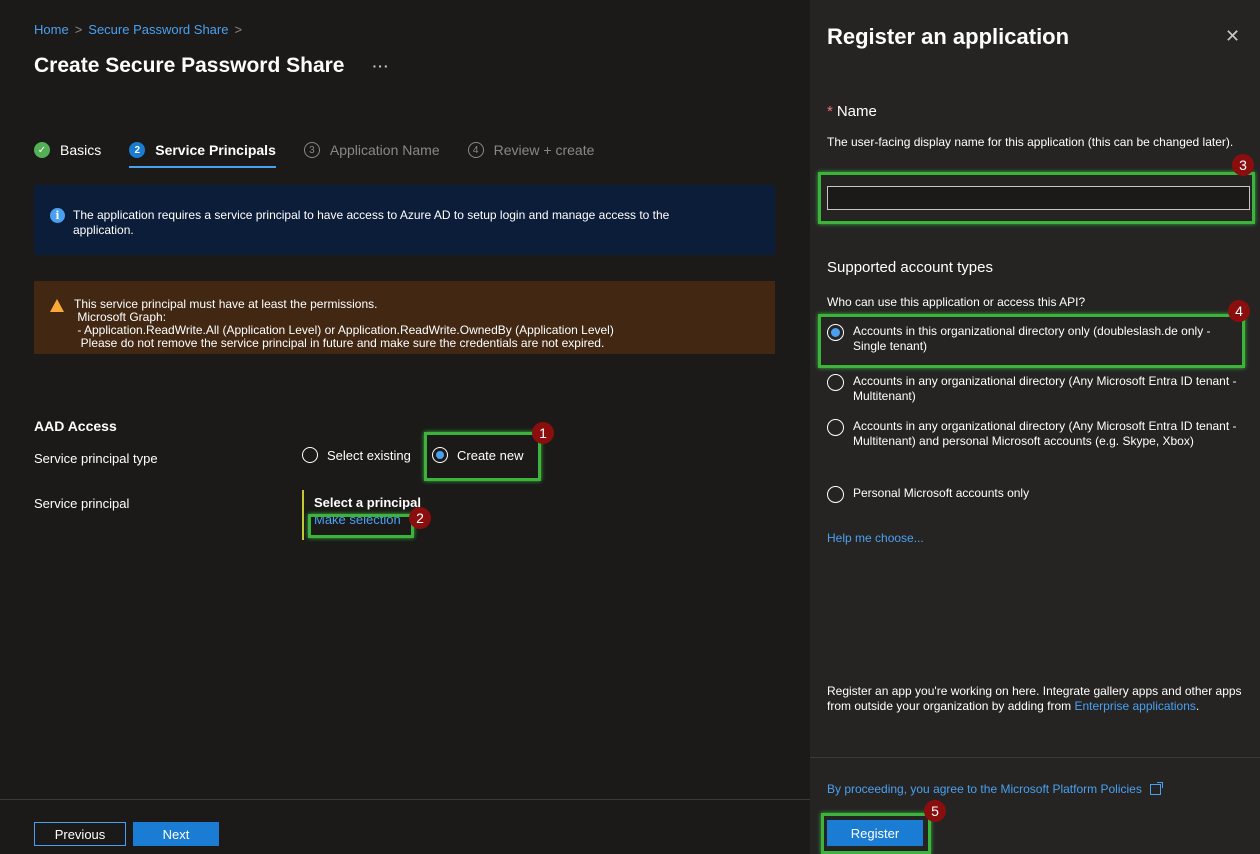  What do you see at coordinates (941, 493) in the screenshot?
I see `option-label: Personal Microsoft accounts only` at bounding box center [941, 493].